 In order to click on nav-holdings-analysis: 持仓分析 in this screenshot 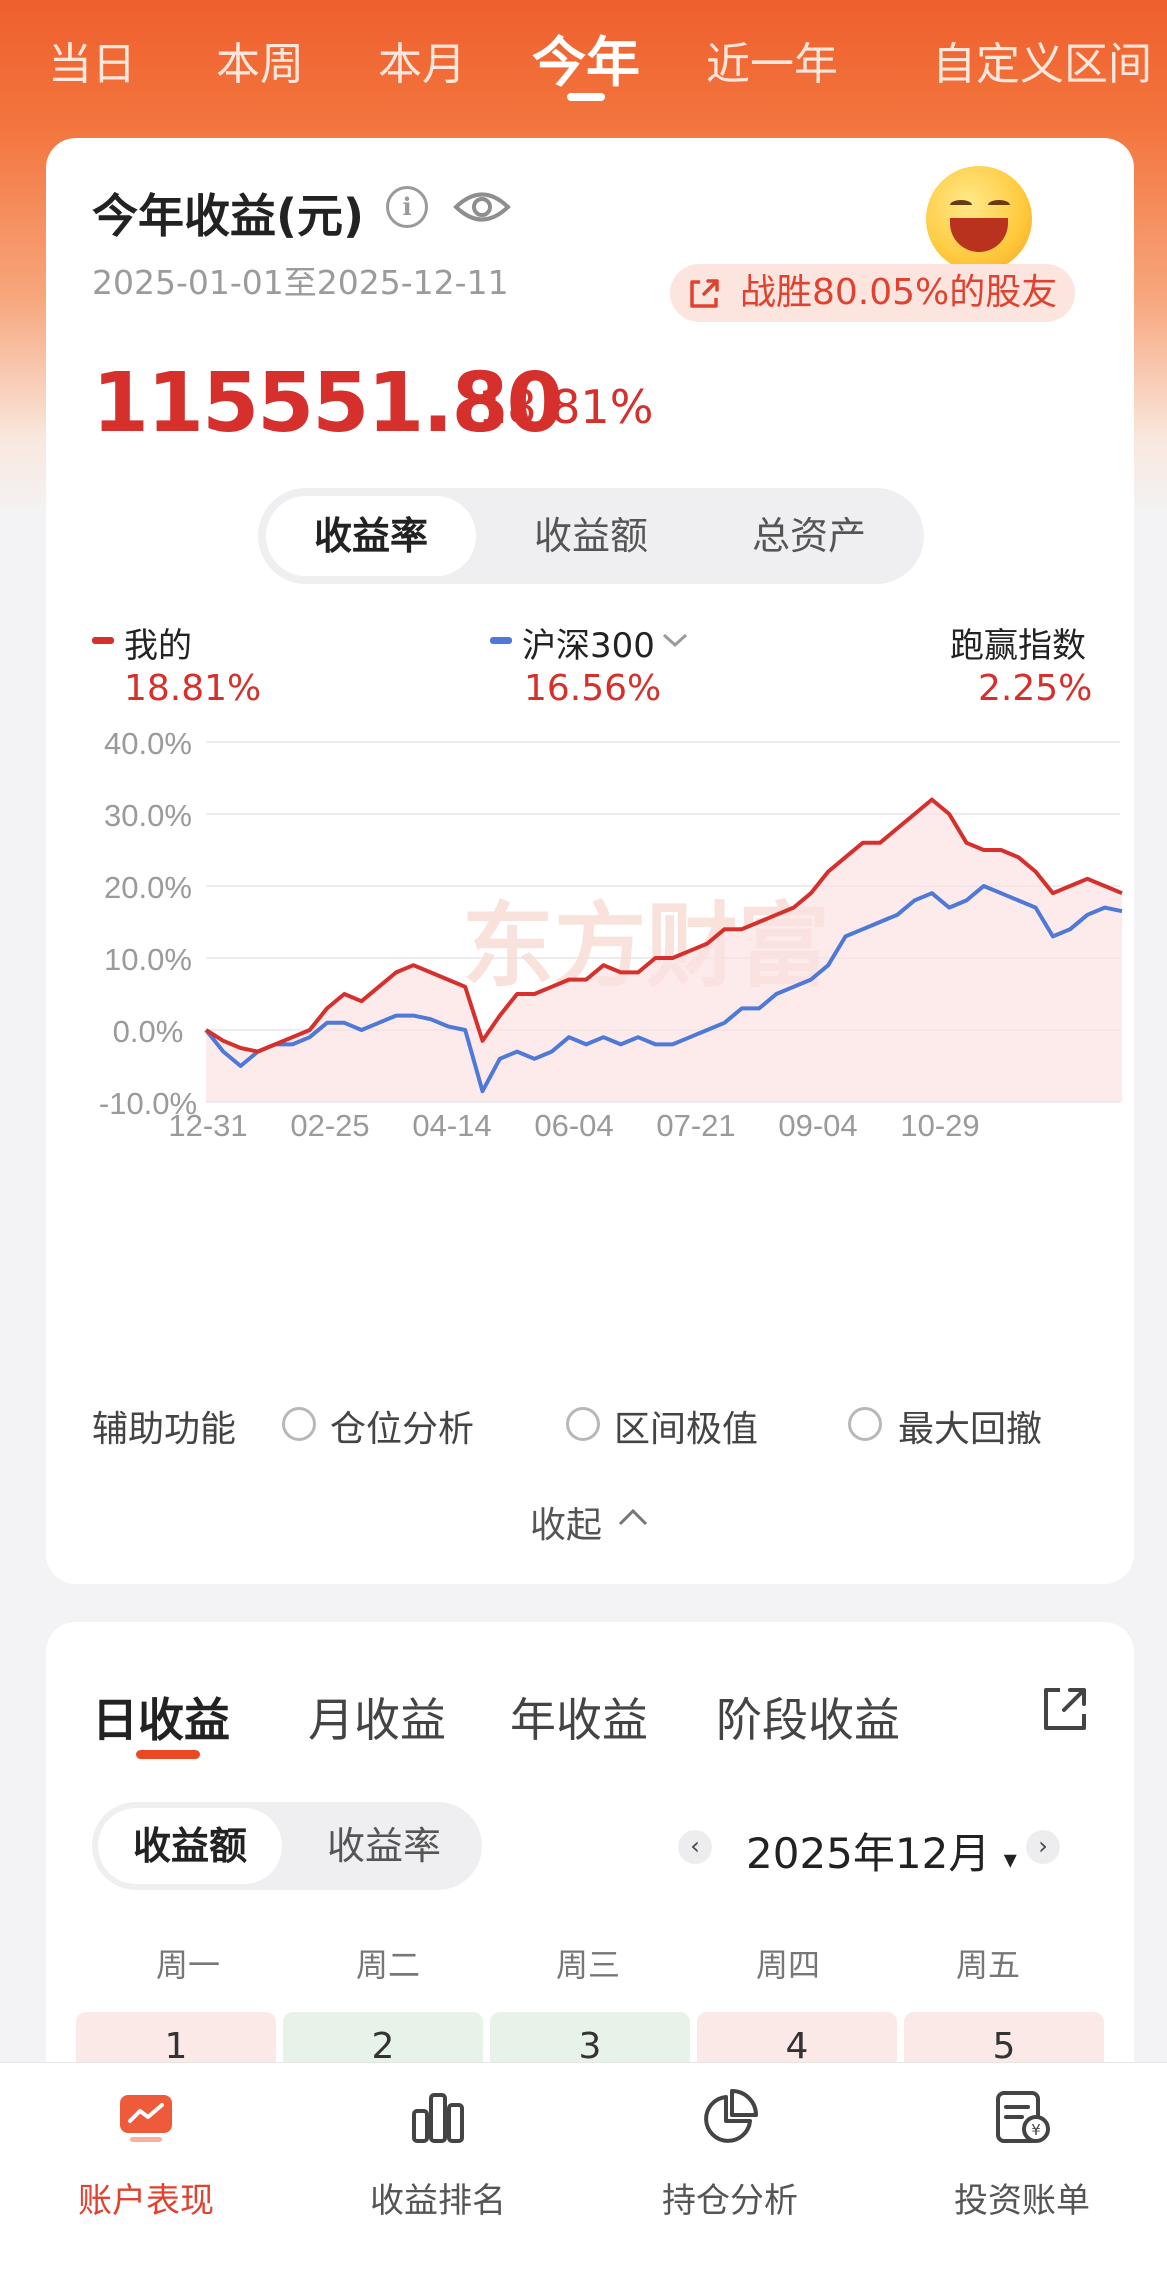, I will do `click(730, 2175)`.